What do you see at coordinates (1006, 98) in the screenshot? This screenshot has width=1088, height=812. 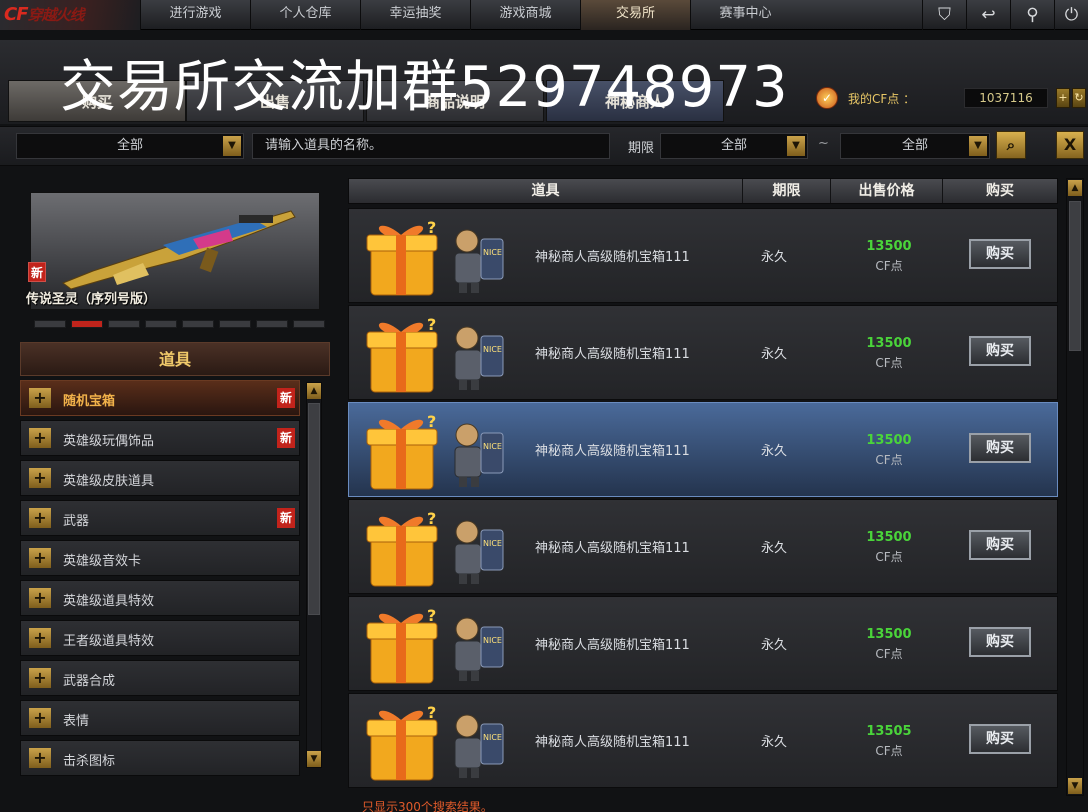 I see `cf-points-value: 1037116` at bounding box center [1006, 98].